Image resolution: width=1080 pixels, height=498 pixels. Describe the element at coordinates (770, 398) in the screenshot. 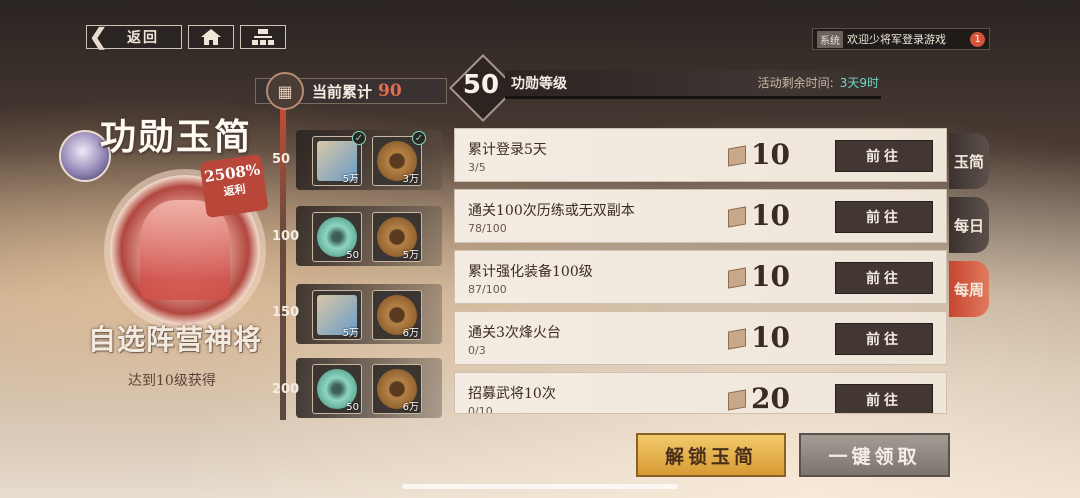

I see `task-points: 20` at that location.